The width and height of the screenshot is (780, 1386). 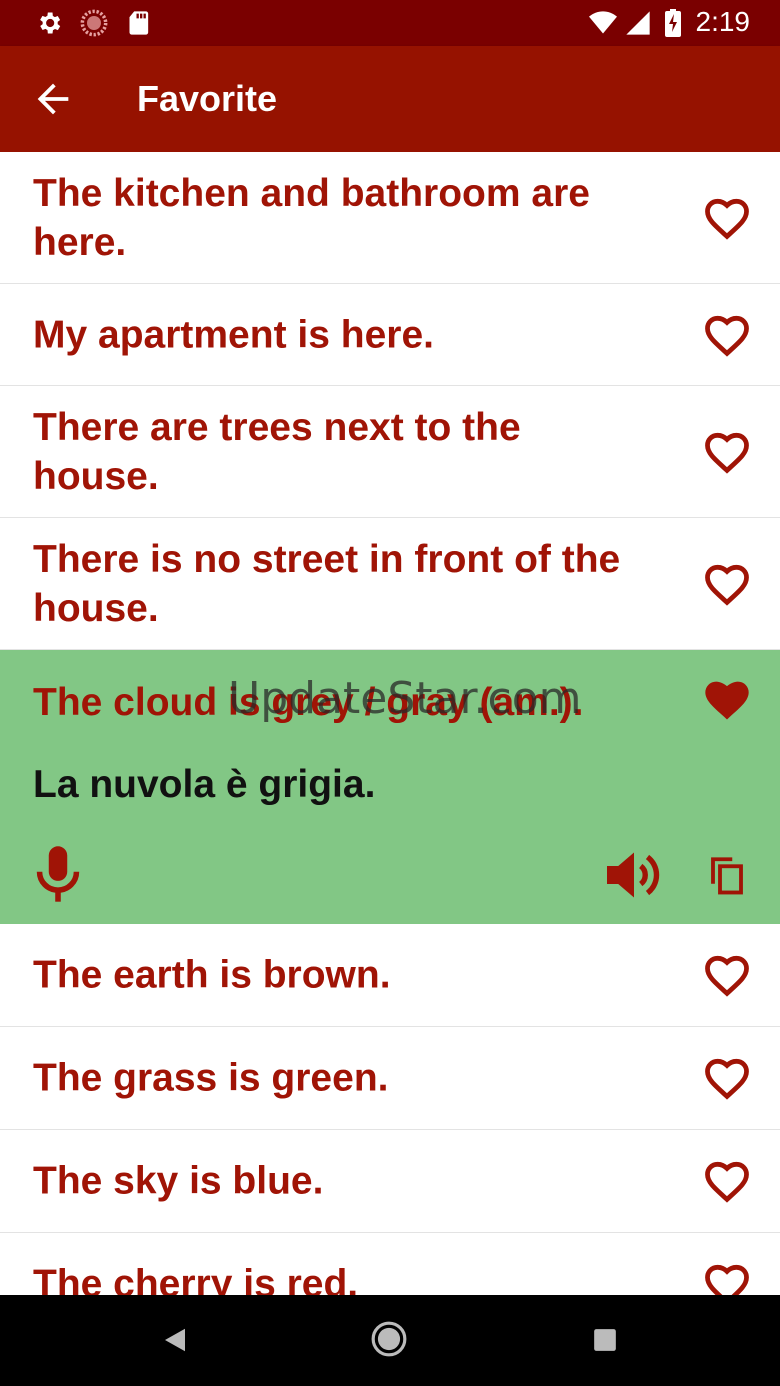 What do you see at coordinates (211, 1078) in the screenshot?
I see `phrase-text: The grass is green.` at bounding box center [211, 1078].